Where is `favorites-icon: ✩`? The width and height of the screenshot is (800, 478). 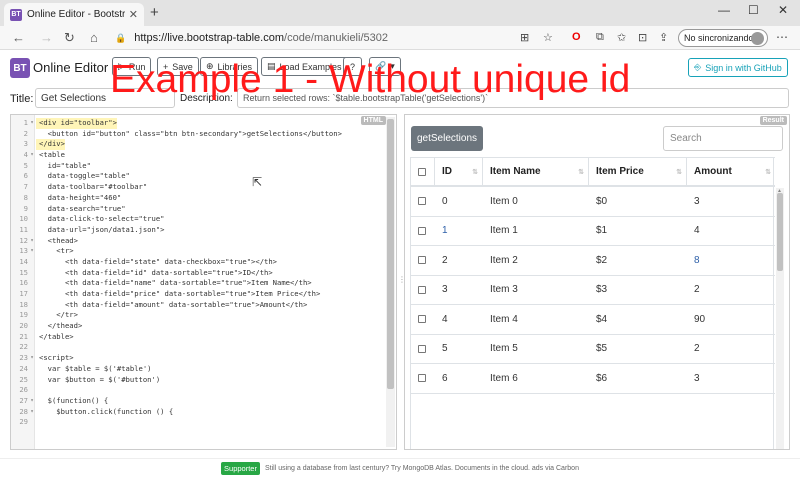 favorites-icon: ✩ is located at coordinates (621, 37).